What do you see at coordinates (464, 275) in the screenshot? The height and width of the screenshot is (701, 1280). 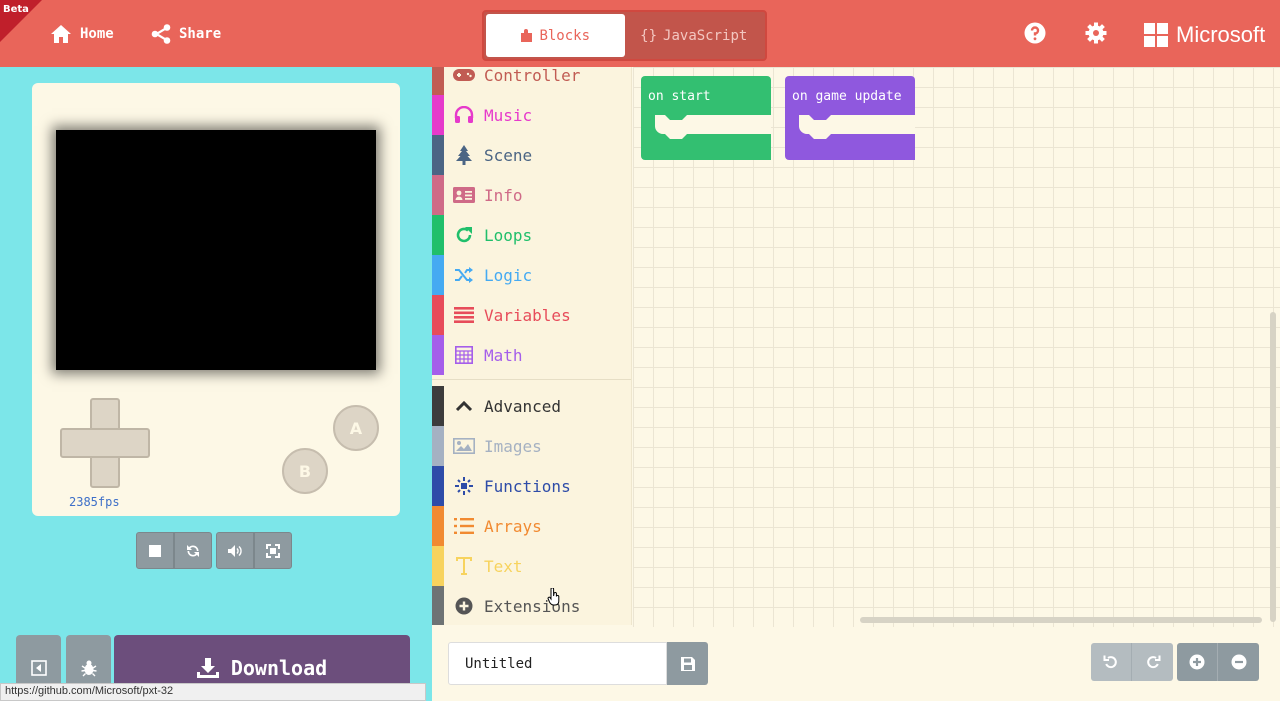 I see `shuffle-icon` at bounding box center [464, 275].